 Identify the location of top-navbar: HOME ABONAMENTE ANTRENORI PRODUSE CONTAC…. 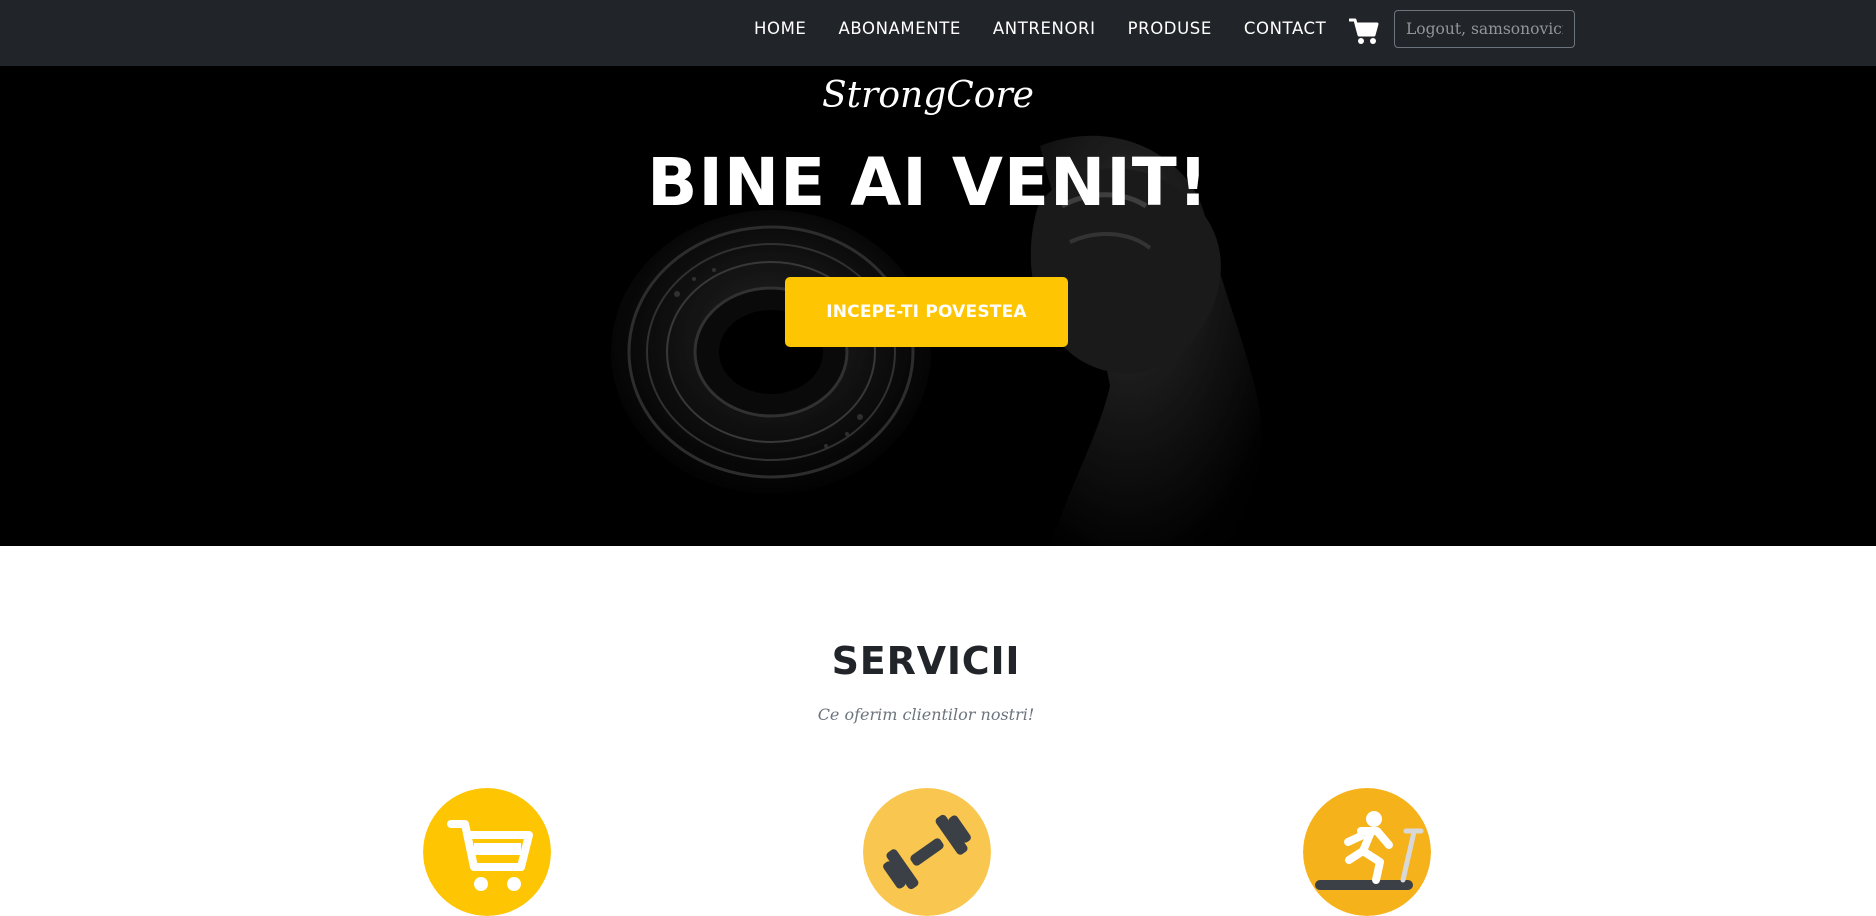
(938, 33).